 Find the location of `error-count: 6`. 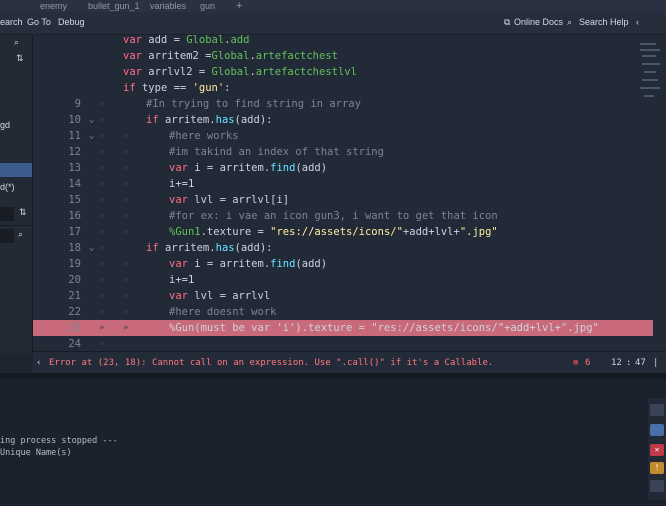

error-count: 6 is located at coordinates (587, 363).